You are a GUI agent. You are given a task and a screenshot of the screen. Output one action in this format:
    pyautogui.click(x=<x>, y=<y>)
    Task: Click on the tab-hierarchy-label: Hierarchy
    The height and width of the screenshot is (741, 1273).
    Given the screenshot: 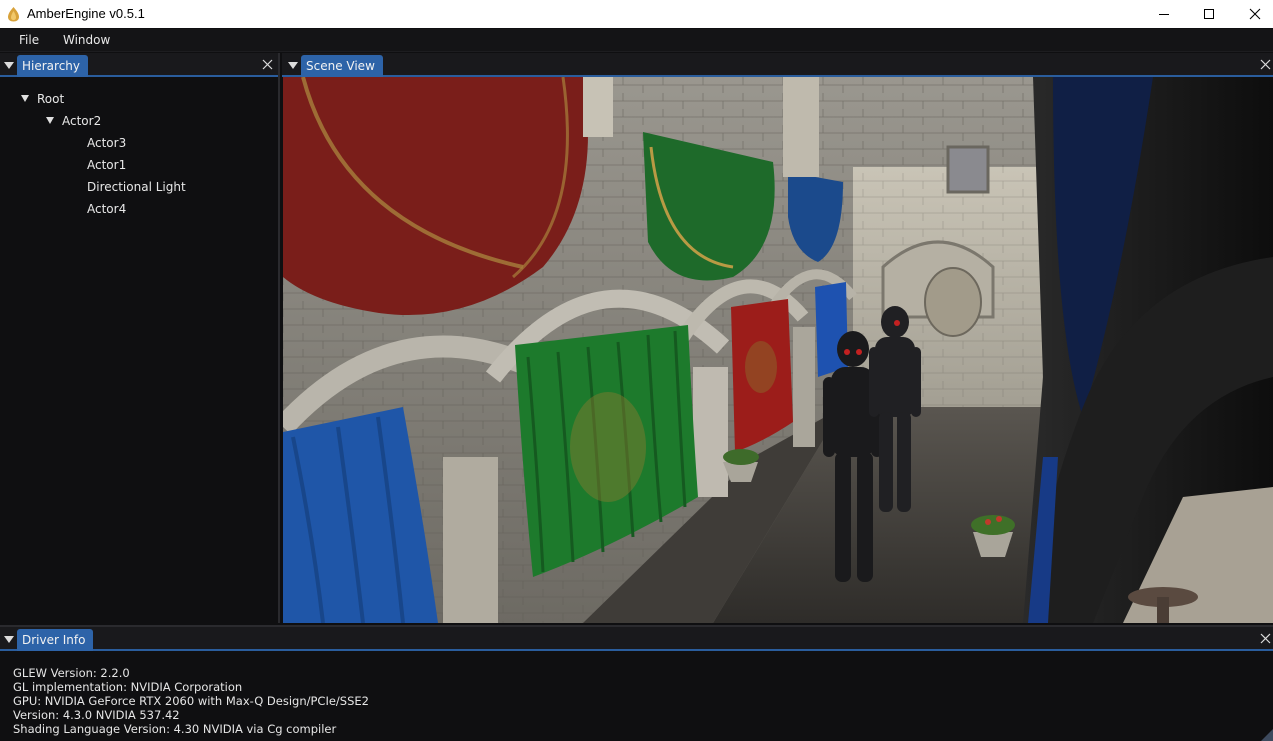 What is the action you would take?
    pyautogui.click(x=51, y=66)
    